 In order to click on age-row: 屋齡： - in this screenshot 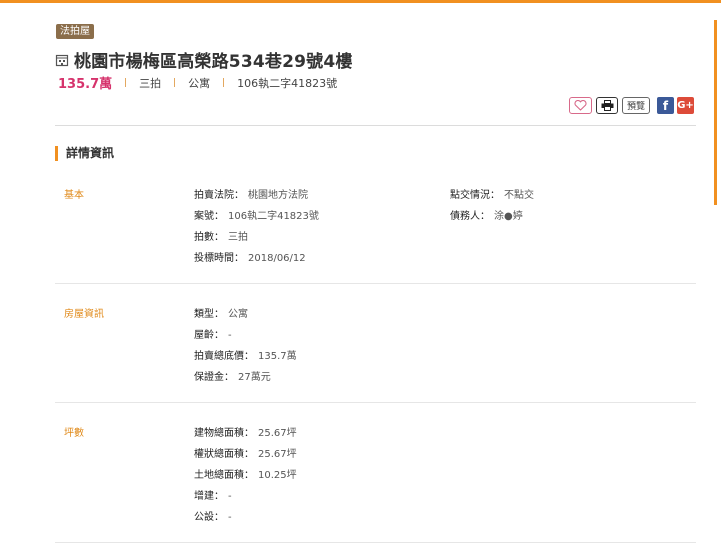, I will do `click(213, 333)`.